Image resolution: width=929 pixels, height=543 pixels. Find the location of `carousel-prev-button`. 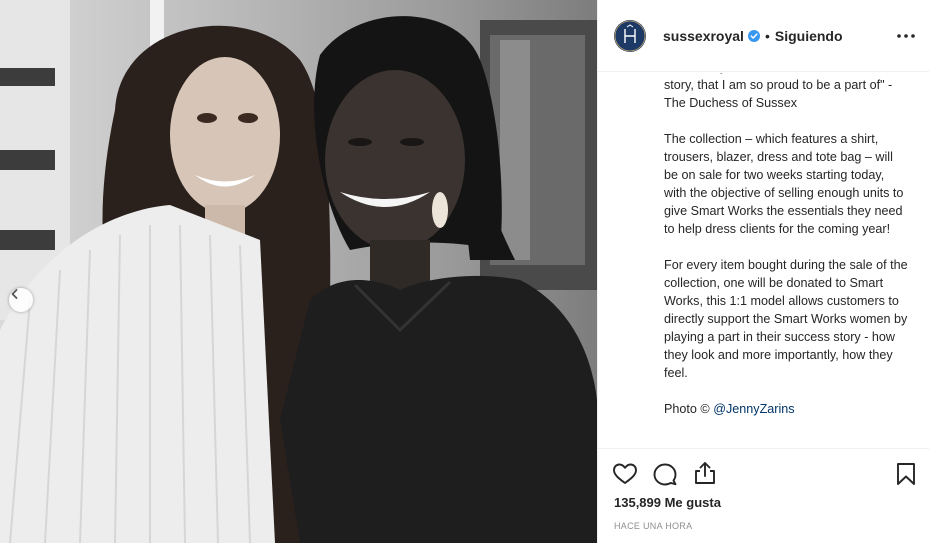

carousel-prev-button is located at coordinates (21, 300).